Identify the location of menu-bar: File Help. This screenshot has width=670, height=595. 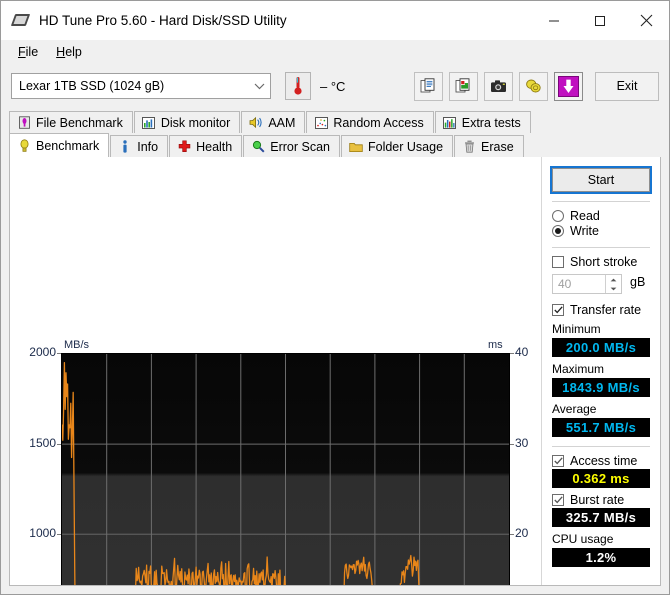
(335, 51).